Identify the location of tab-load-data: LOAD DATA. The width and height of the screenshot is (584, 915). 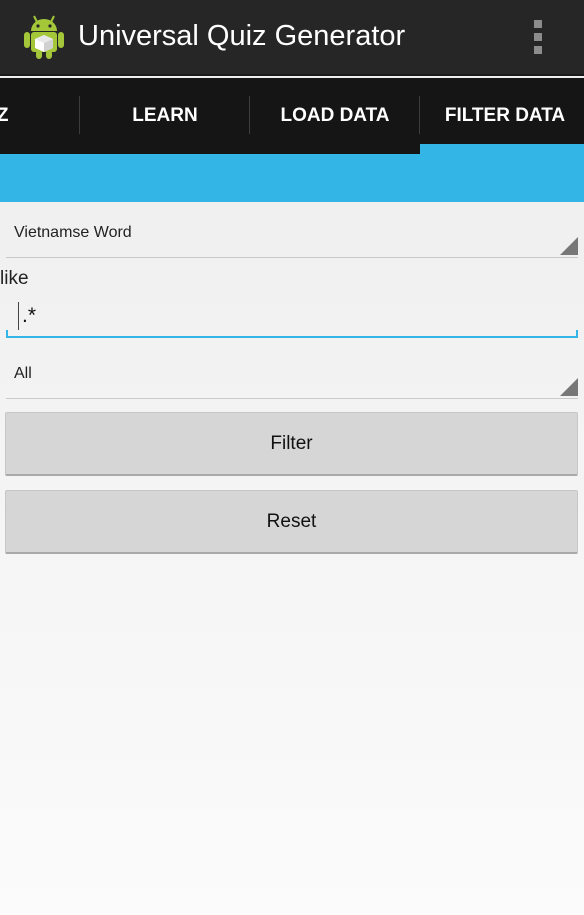
(335, 116).